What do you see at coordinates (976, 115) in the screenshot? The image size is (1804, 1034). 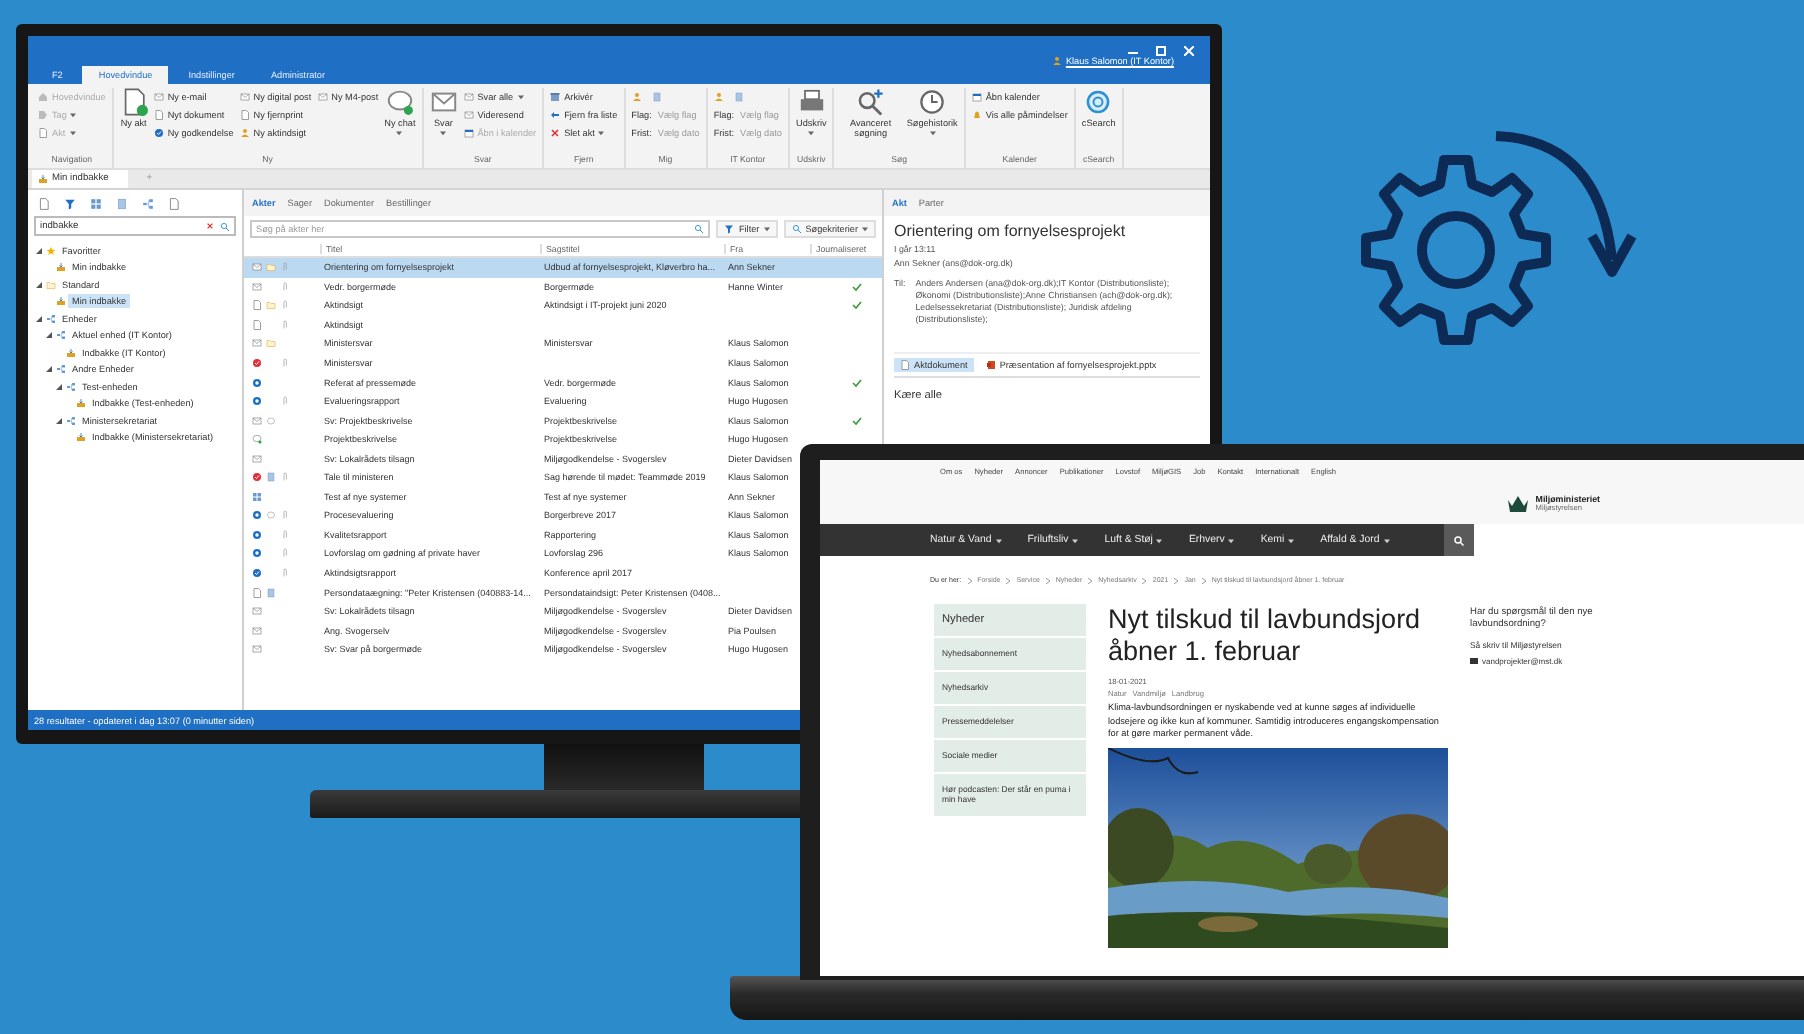 I see `bell-icon` at bounding box center [976, 115].